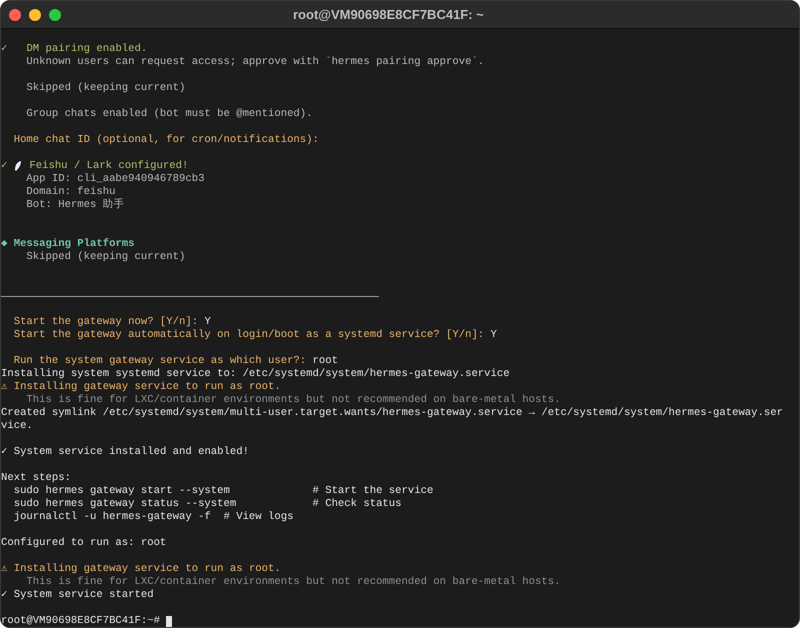  What do you see at coordinates (254, 62) in the screenshot?
I see `terminal-line: Unknown users can request access; approve with `hermes pairing approve`.` at bounding box center [254, 62].